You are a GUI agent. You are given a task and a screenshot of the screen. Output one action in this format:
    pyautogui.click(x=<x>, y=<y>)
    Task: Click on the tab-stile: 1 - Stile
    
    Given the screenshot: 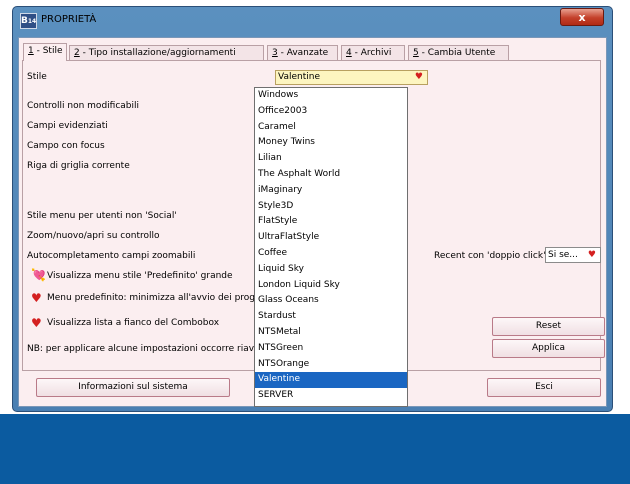 What is the action you would take?
    pyautogui.click(x=45, y=52)
    